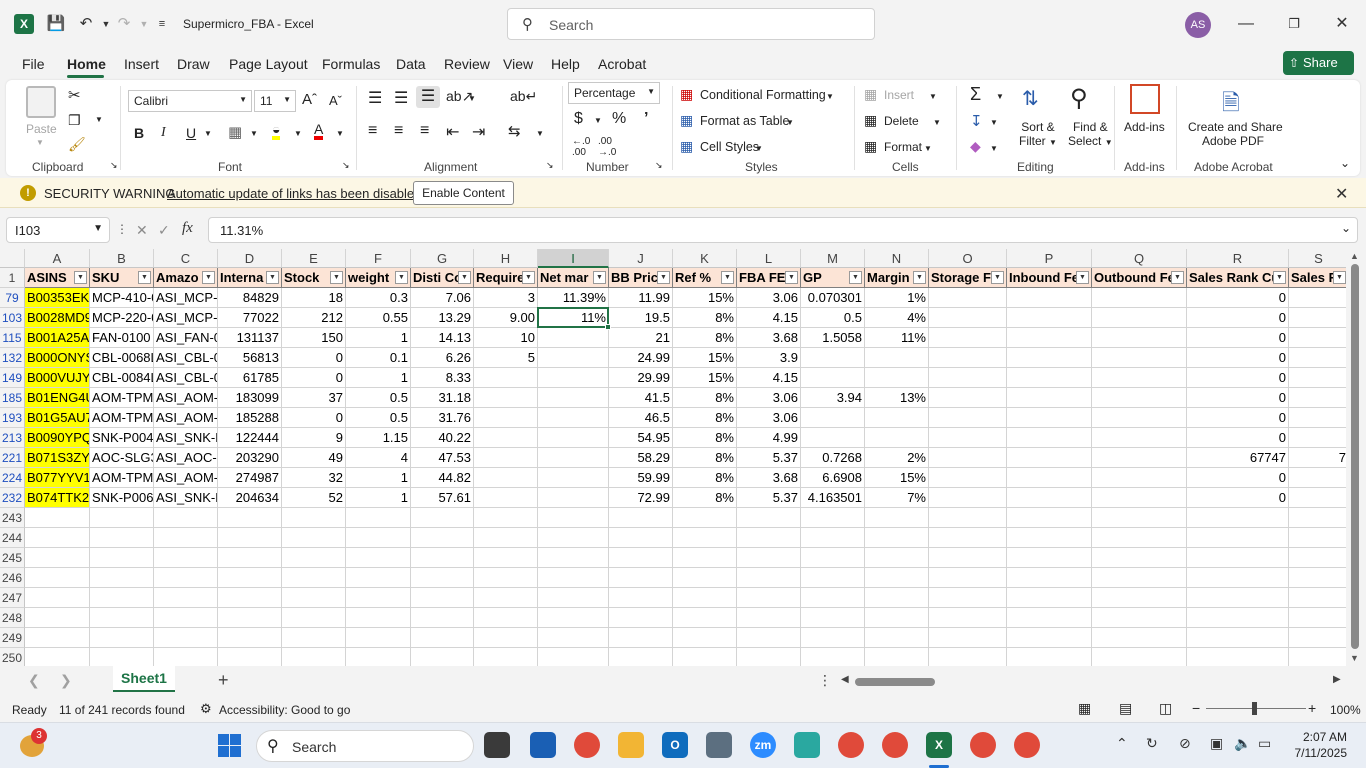 The width and height of the screenshot is (1366, 768). I want to click on row-header: 247, so click(12, 598).